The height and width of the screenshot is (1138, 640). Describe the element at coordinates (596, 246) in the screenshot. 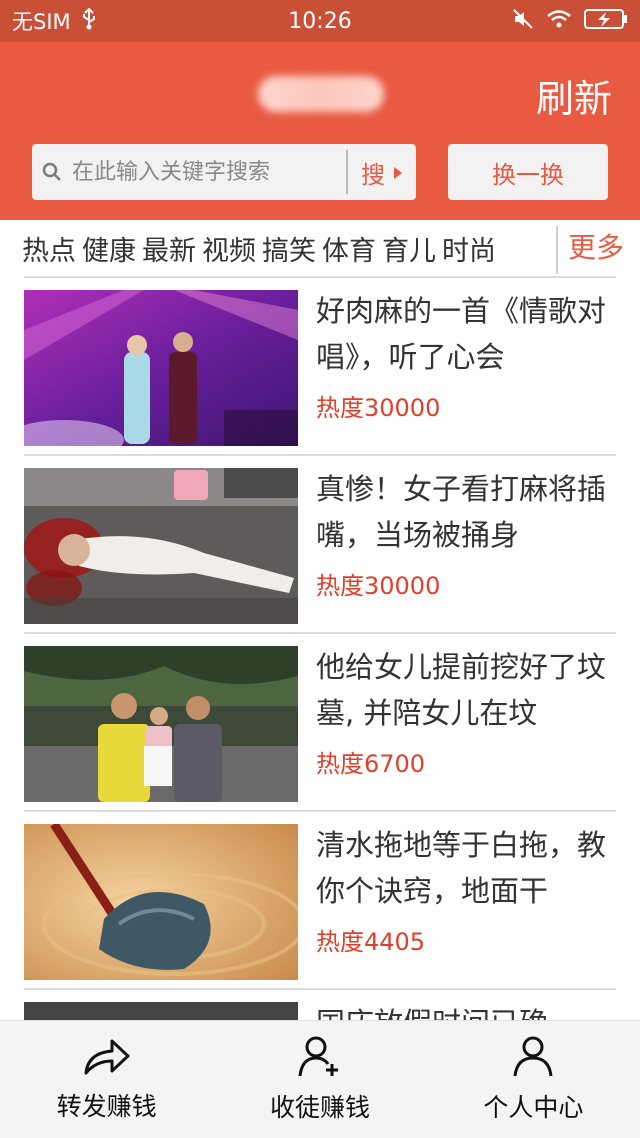

I see `more-tabs-button: 更多` at that location.